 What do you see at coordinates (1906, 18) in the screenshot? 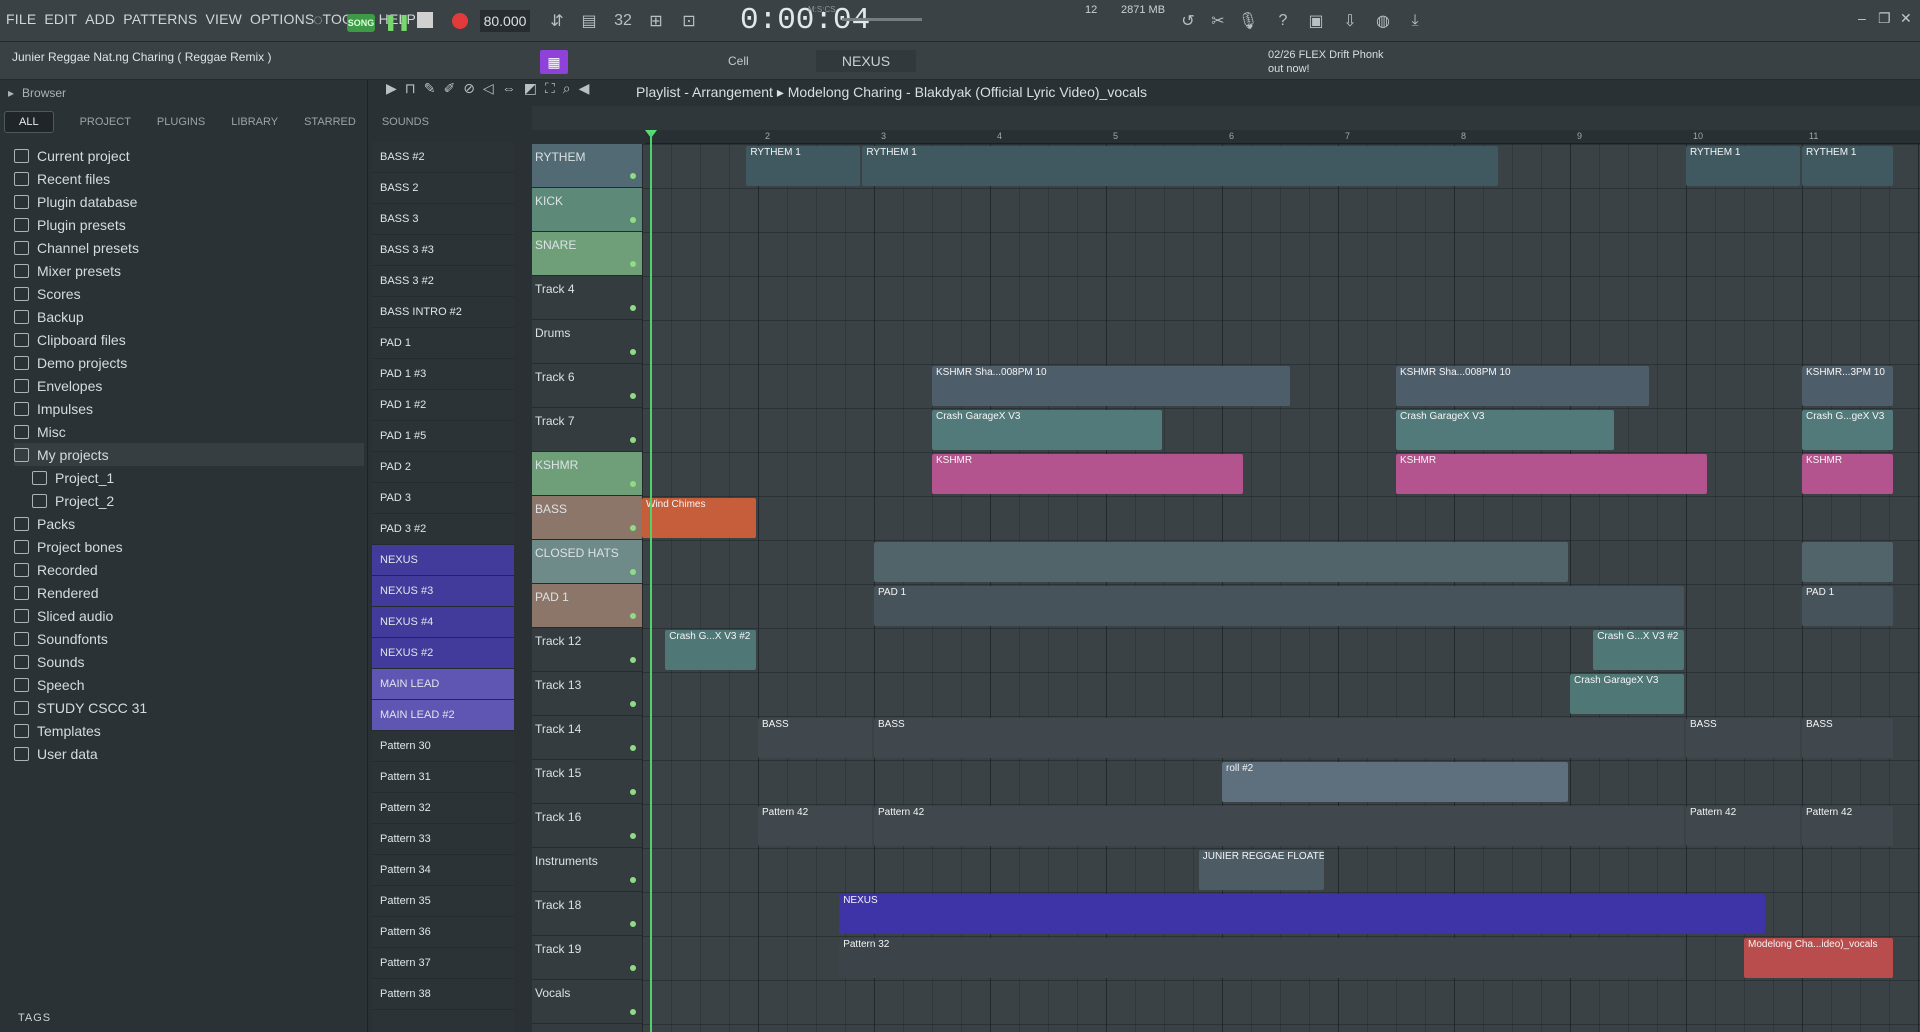
I see `close-window-icon: ✕` at bounding box center [1906, 18].